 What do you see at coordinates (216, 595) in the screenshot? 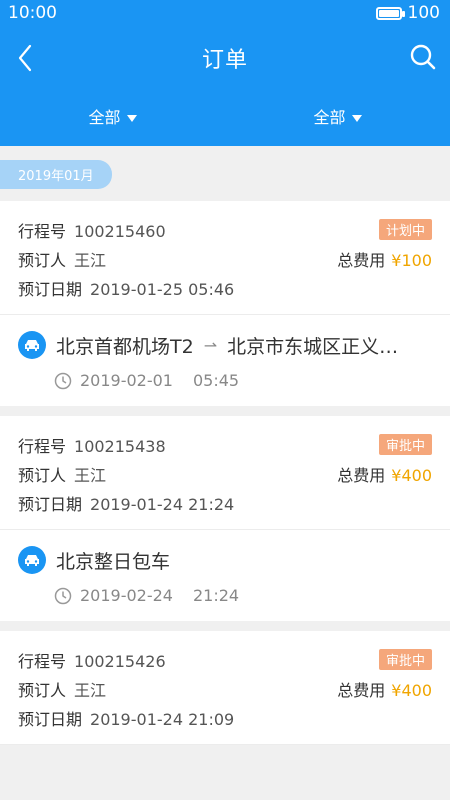
I see `ride-time: 21:24` at bounding box center [216, 595].